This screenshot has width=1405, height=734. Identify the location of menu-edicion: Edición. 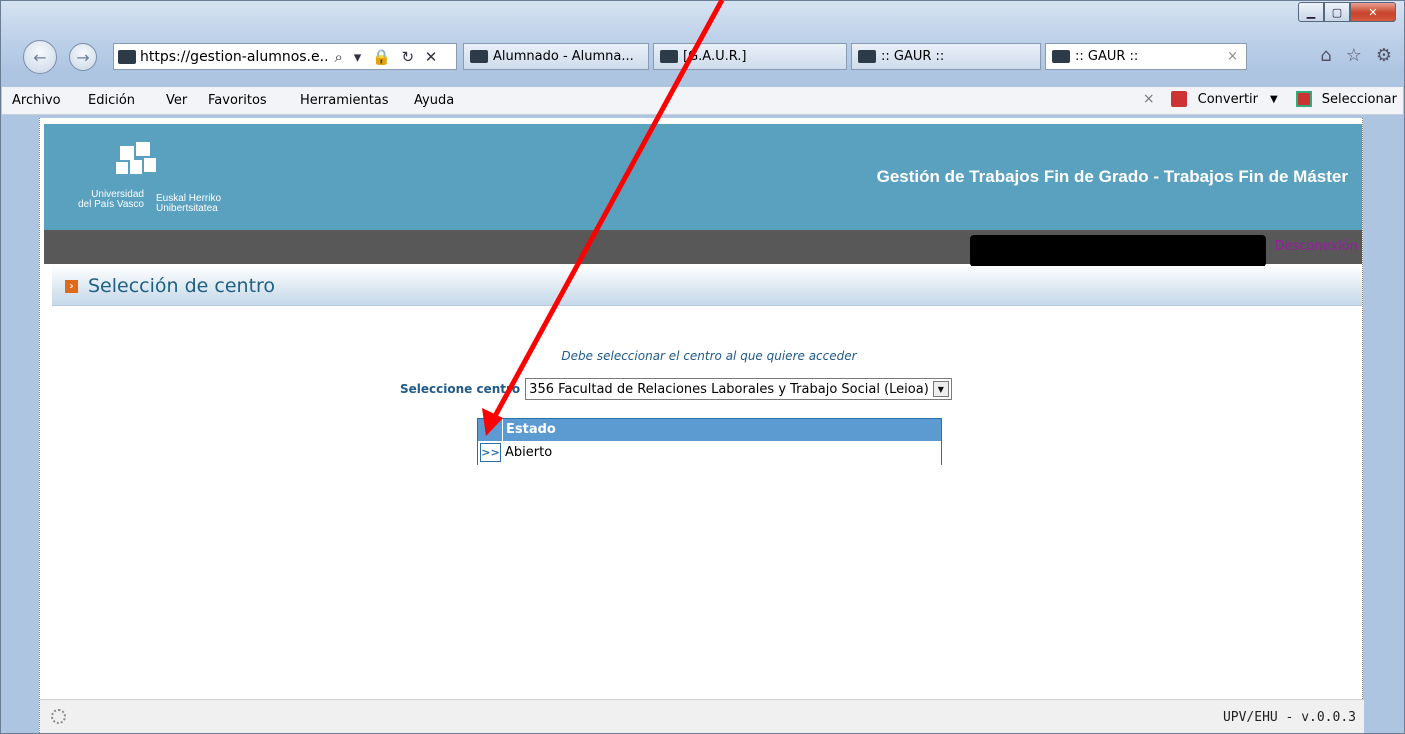
(111, 100).